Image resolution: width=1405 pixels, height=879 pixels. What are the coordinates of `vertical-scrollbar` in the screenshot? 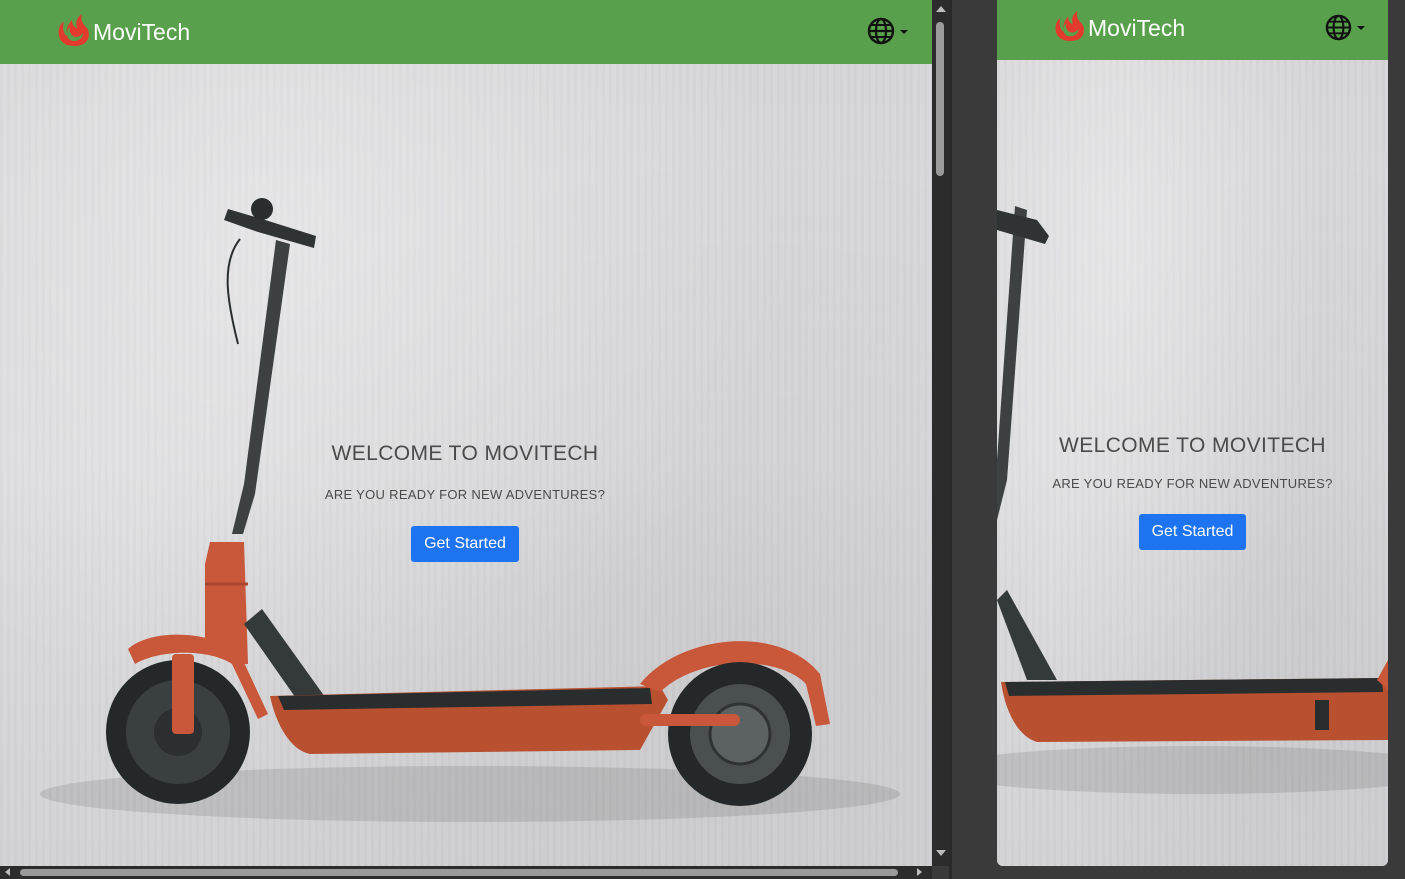 It's located at (940, 433).